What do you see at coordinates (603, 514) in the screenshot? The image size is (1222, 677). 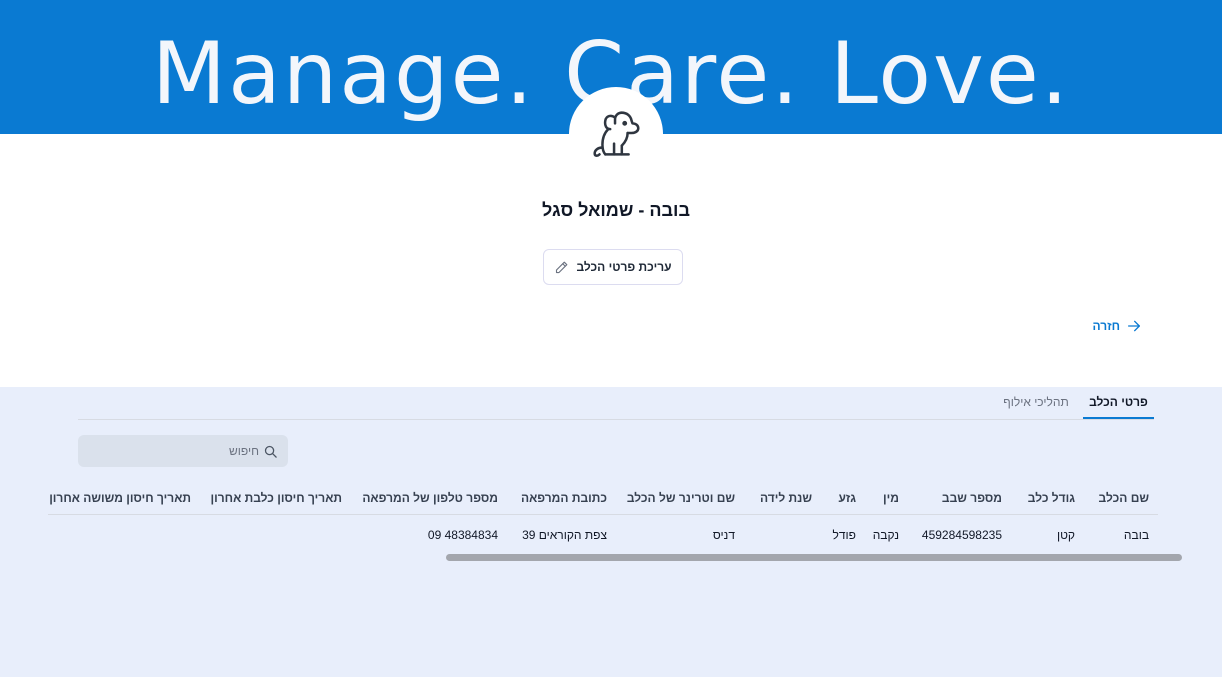 I see `table-header-divider` at bounding box center [603, 514].